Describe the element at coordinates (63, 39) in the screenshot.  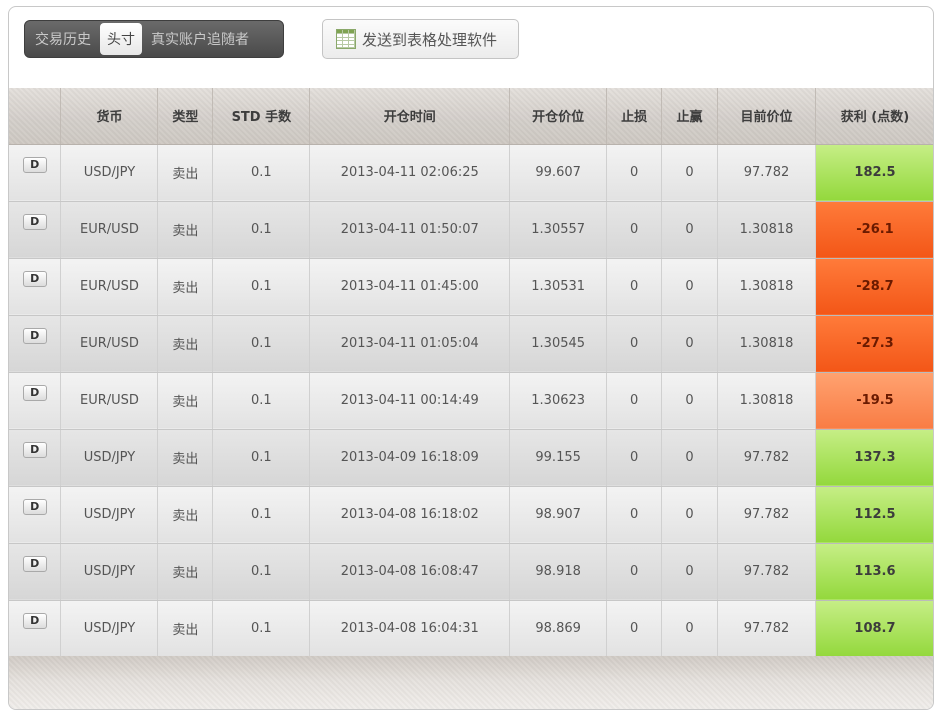
I see `tab-trade-history: 交易历史` at that location.